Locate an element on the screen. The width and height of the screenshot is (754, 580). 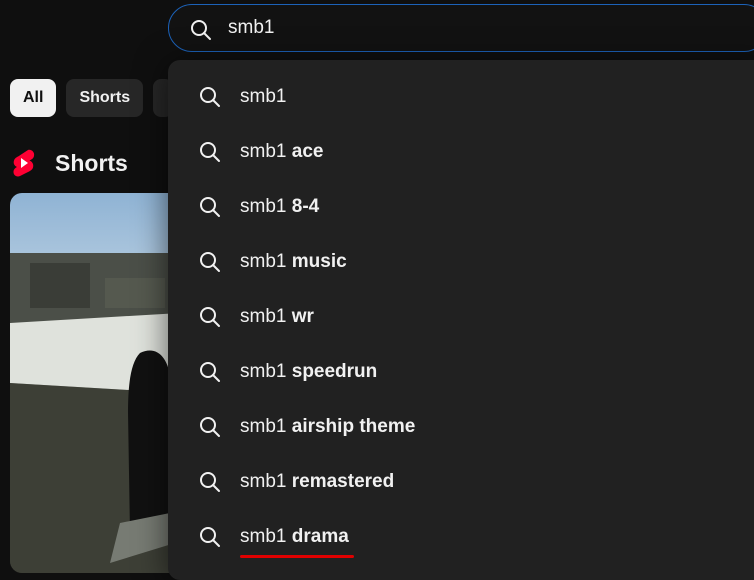
suggestion-item: smb1 is located at coordinates (461, 96).